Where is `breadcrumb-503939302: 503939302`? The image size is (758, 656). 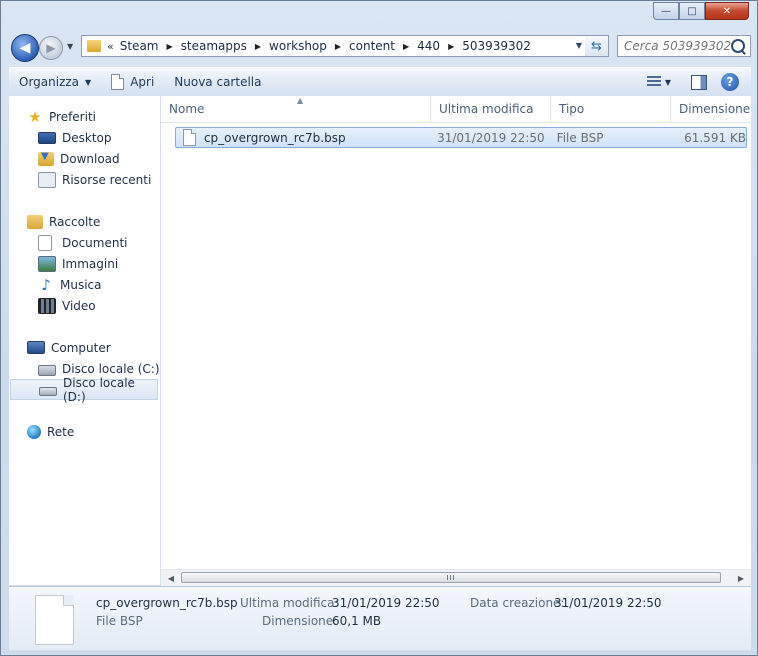 breadcrumb-503939302: 503939302 is located at coordinates (496, 46).